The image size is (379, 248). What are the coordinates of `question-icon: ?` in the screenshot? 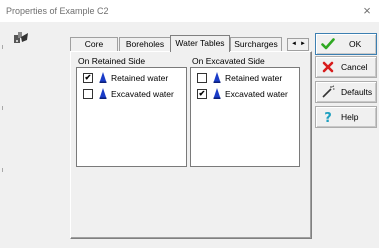 It's located at (328, 117).